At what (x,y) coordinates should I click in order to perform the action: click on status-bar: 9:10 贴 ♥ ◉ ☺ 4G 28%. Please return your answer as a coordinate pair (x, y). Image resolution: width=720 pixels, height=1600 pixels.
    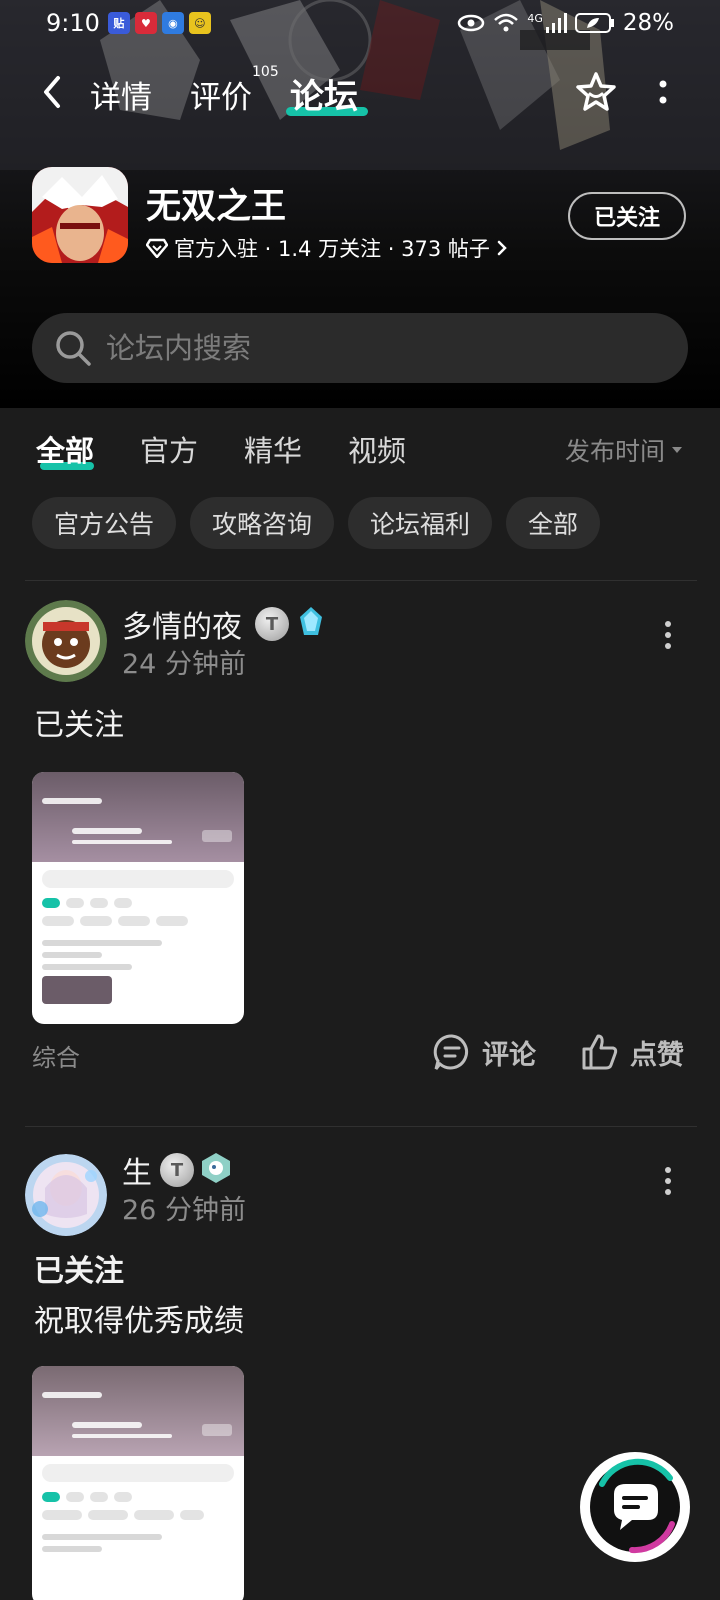
    Looking at the image, I should click on (360, 23).